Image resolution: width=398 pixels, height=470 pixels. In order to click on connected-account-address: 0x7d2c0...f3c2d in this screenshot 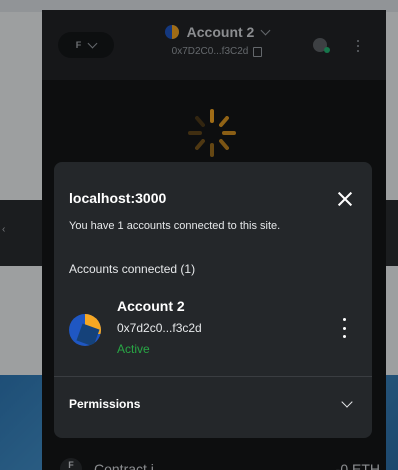, I will do `click(159, 328)`.